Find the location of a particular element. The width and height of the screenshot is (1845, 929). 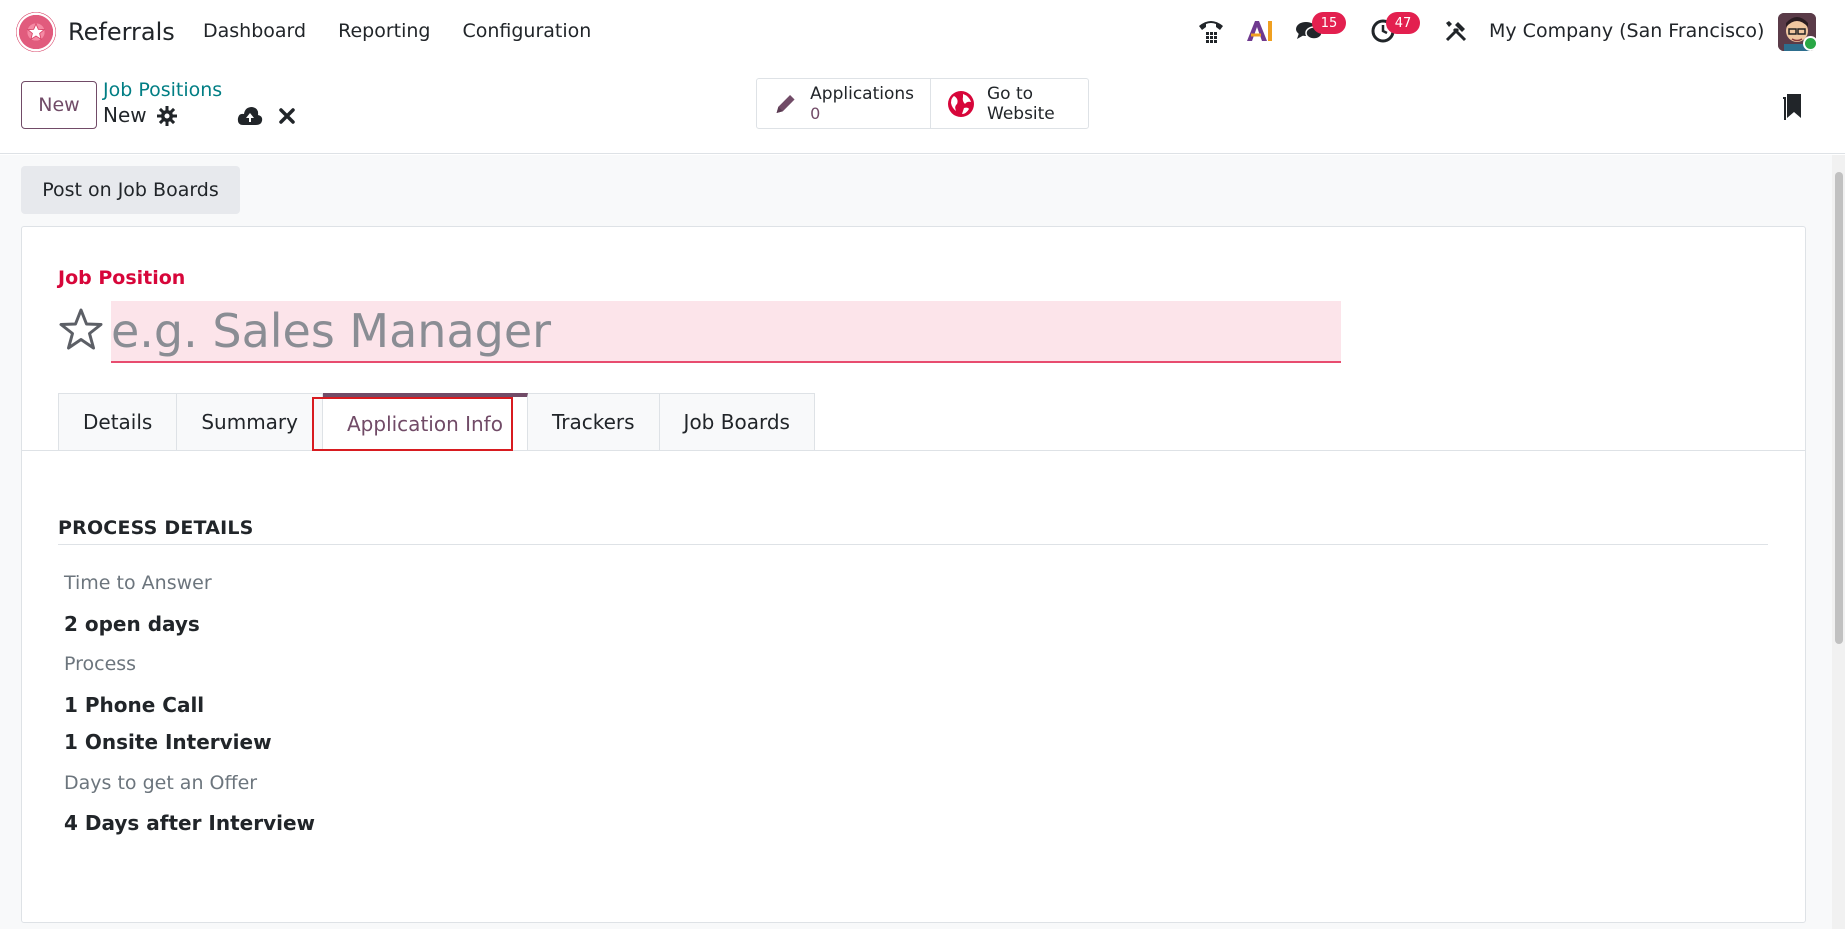

applications-label: Applications is located at coordinates (862, 93).